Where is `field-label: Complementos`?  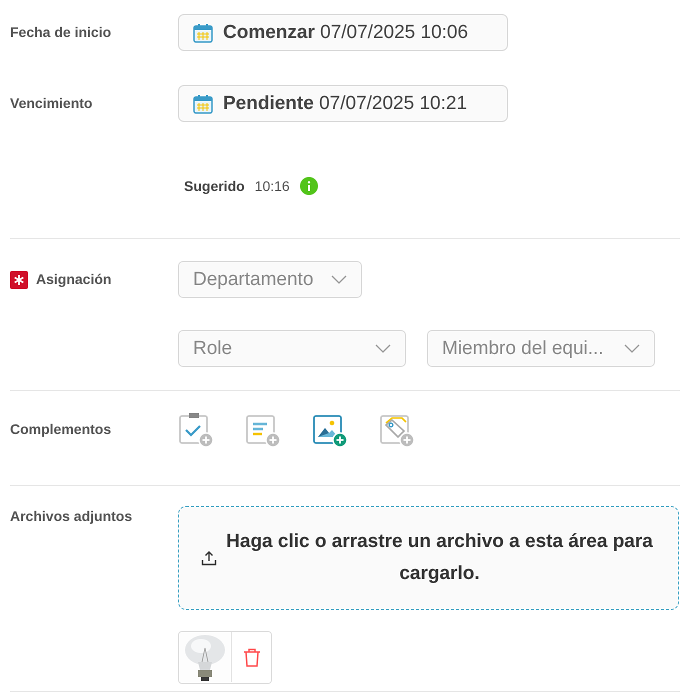 field-label: Complementos is located at coordinates (61, 429).